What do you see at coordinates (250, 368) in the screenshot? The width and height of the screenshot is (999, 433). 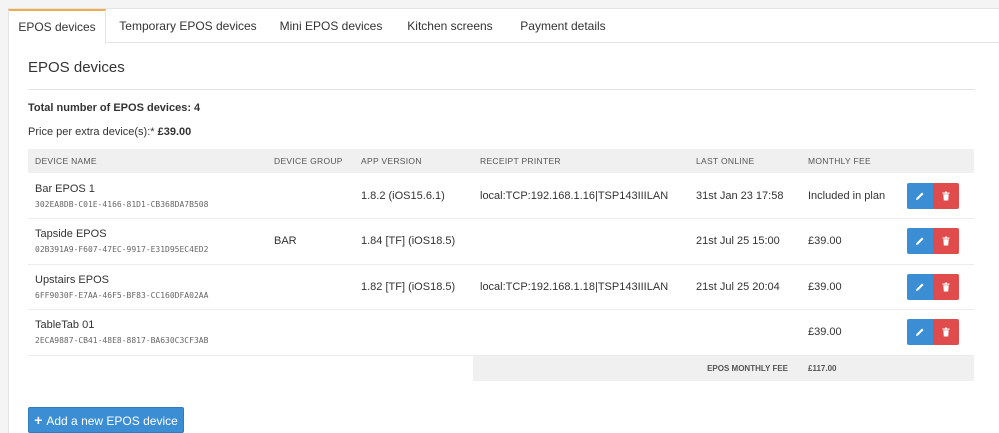 I see `total-row-spacer` at bounding box center [250, 368].